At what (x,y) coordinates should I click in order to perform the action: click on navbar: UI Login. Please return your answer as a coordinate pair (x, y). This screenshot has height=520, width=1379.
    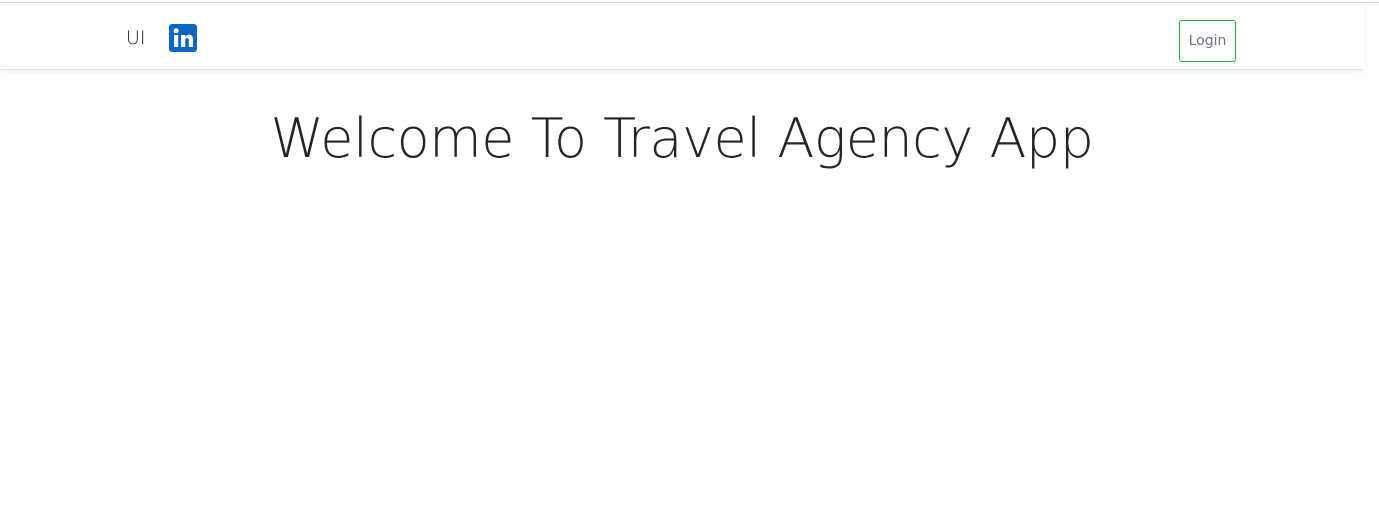
    Looking at the image, I should click on (682, 36).